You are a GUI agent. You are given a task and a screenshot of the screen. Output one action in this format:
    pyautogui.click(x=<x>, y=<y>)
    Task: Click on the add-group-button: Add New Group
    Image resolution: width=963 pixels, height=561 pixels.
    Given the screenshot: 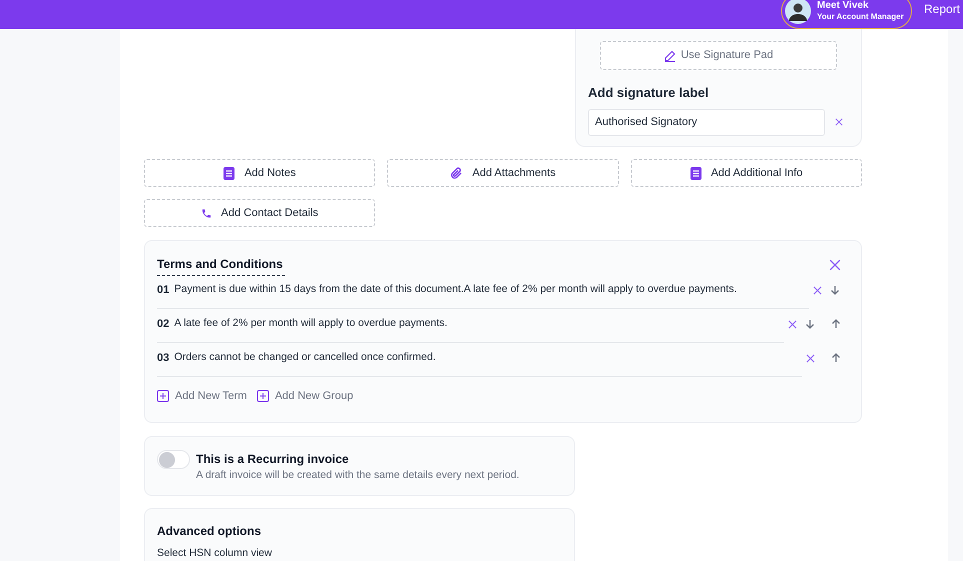 What is the action you would take?
    pyautogui.click(x=305, y=396)
    